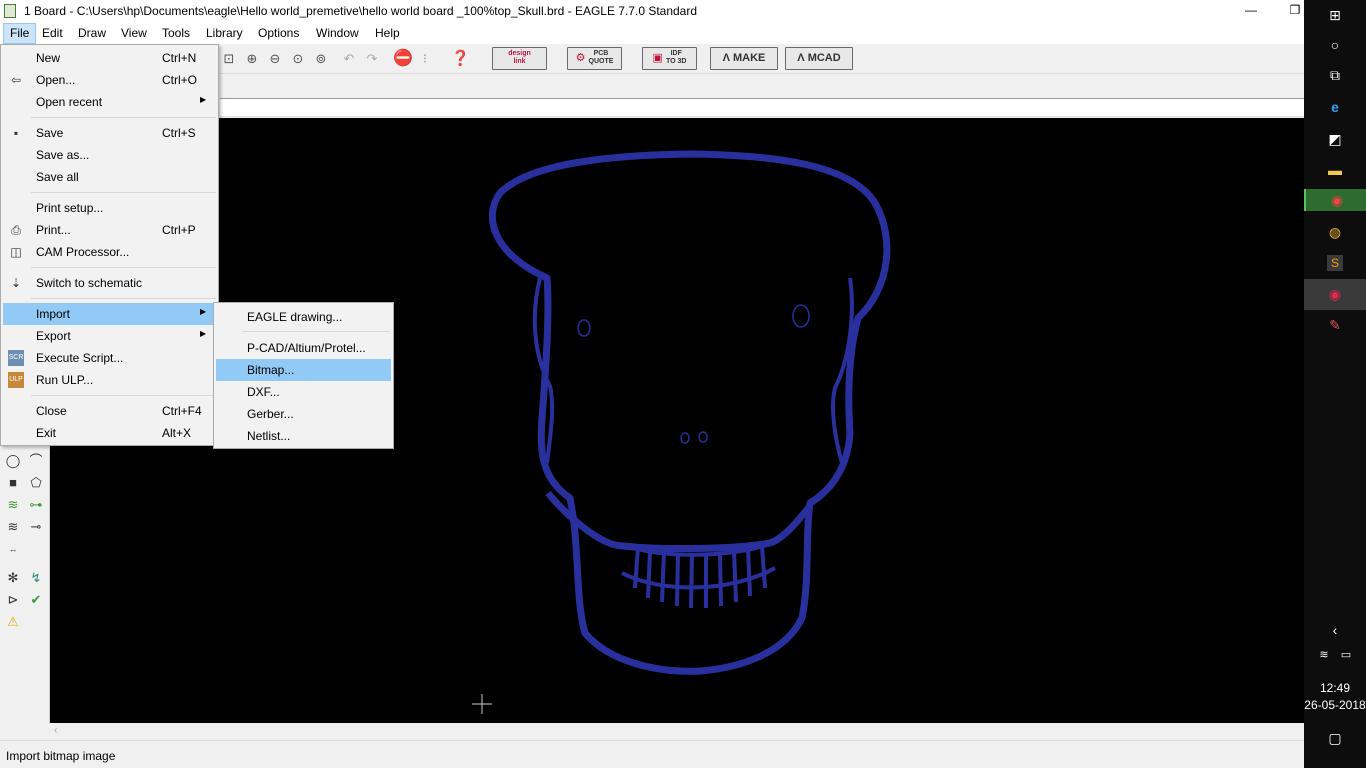  I want to click on file-menu-open: ⇦ Open... Ctrl+O, so click(109, 80).